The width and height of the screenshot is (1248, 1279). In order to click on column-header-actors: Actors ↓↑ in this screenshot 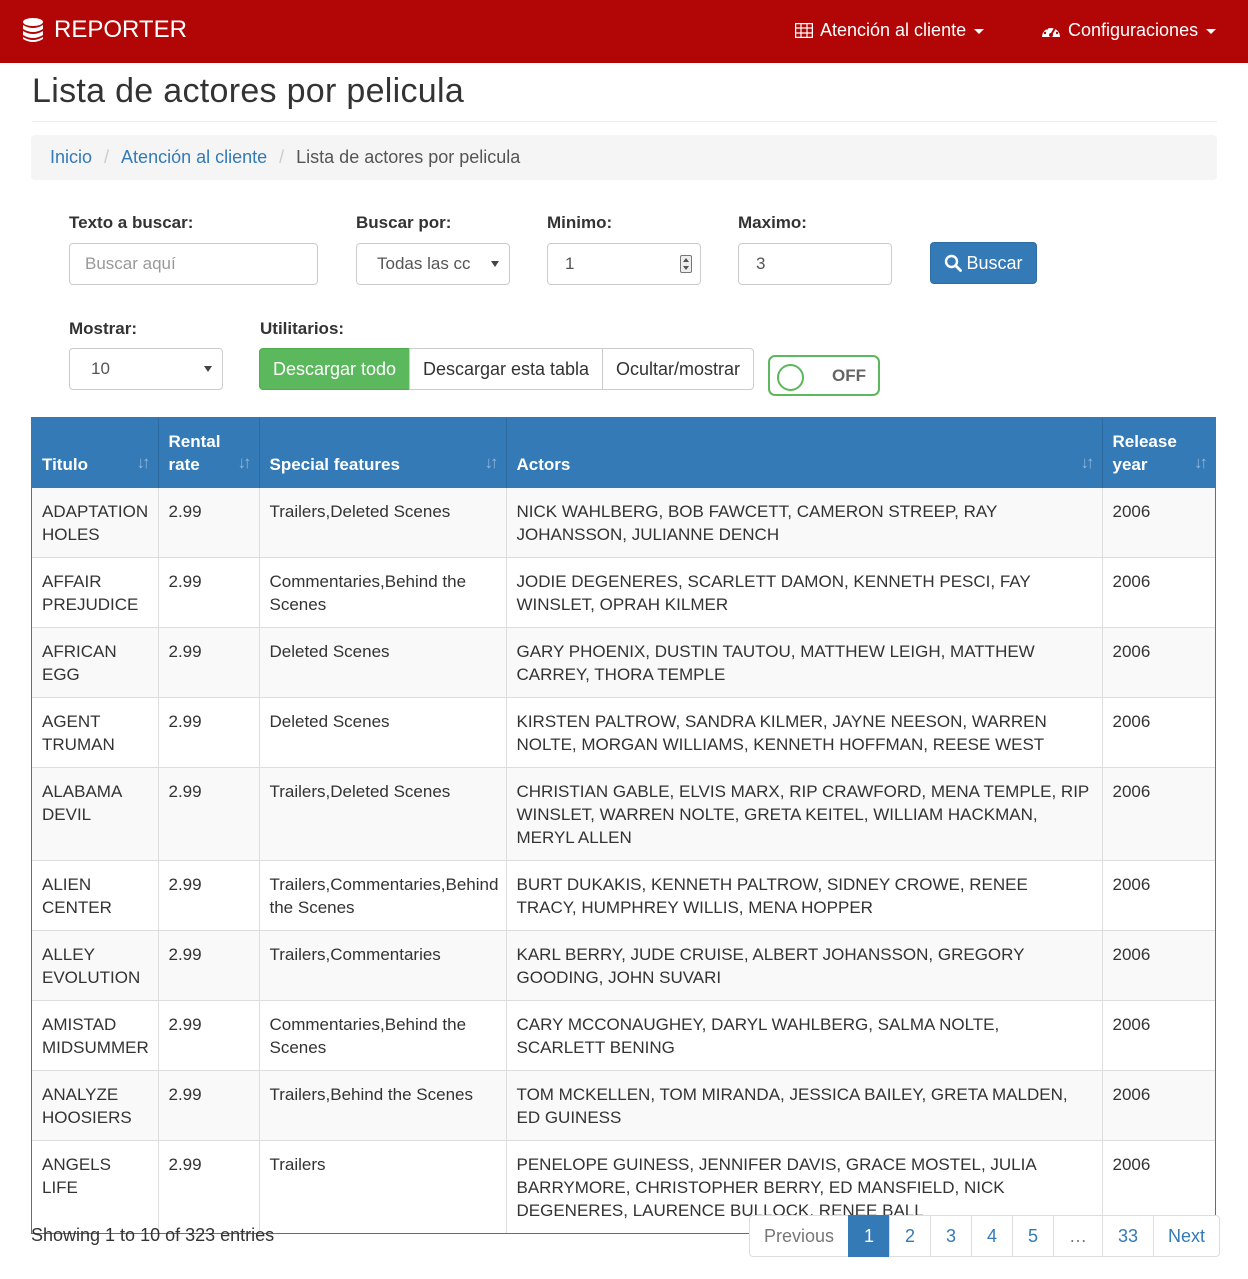, I will do `click(804, 453)`.